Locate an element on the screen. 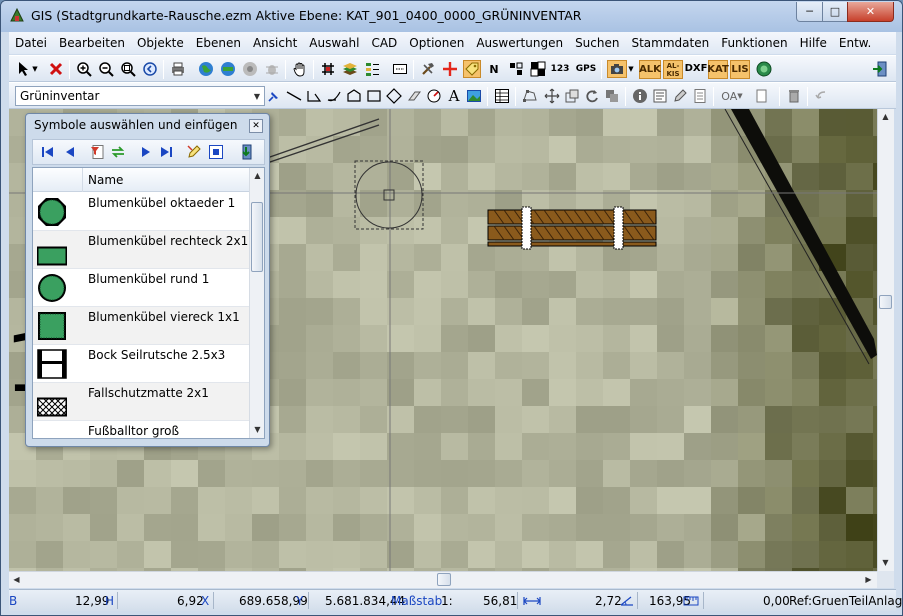 This screenshot has width=903, height=616. copy-objects-icon is located at coordinates (612, 96).